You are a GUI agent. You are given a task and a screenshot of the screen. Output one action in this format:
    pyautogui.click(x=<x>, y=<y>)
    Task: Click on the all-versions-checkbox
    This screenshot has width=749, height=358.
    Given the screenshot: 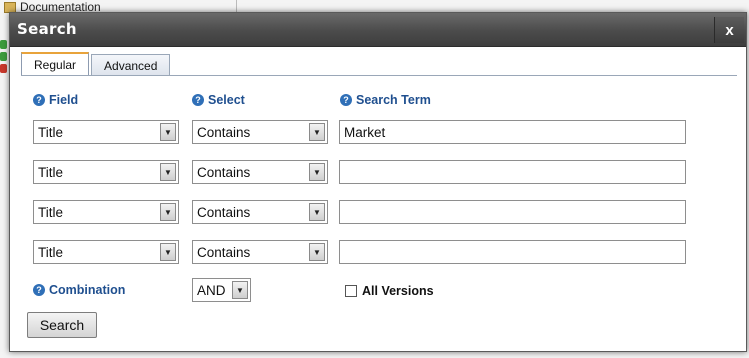 What is the action you would take?
    pyautogui.click(x=351, y=291)
    